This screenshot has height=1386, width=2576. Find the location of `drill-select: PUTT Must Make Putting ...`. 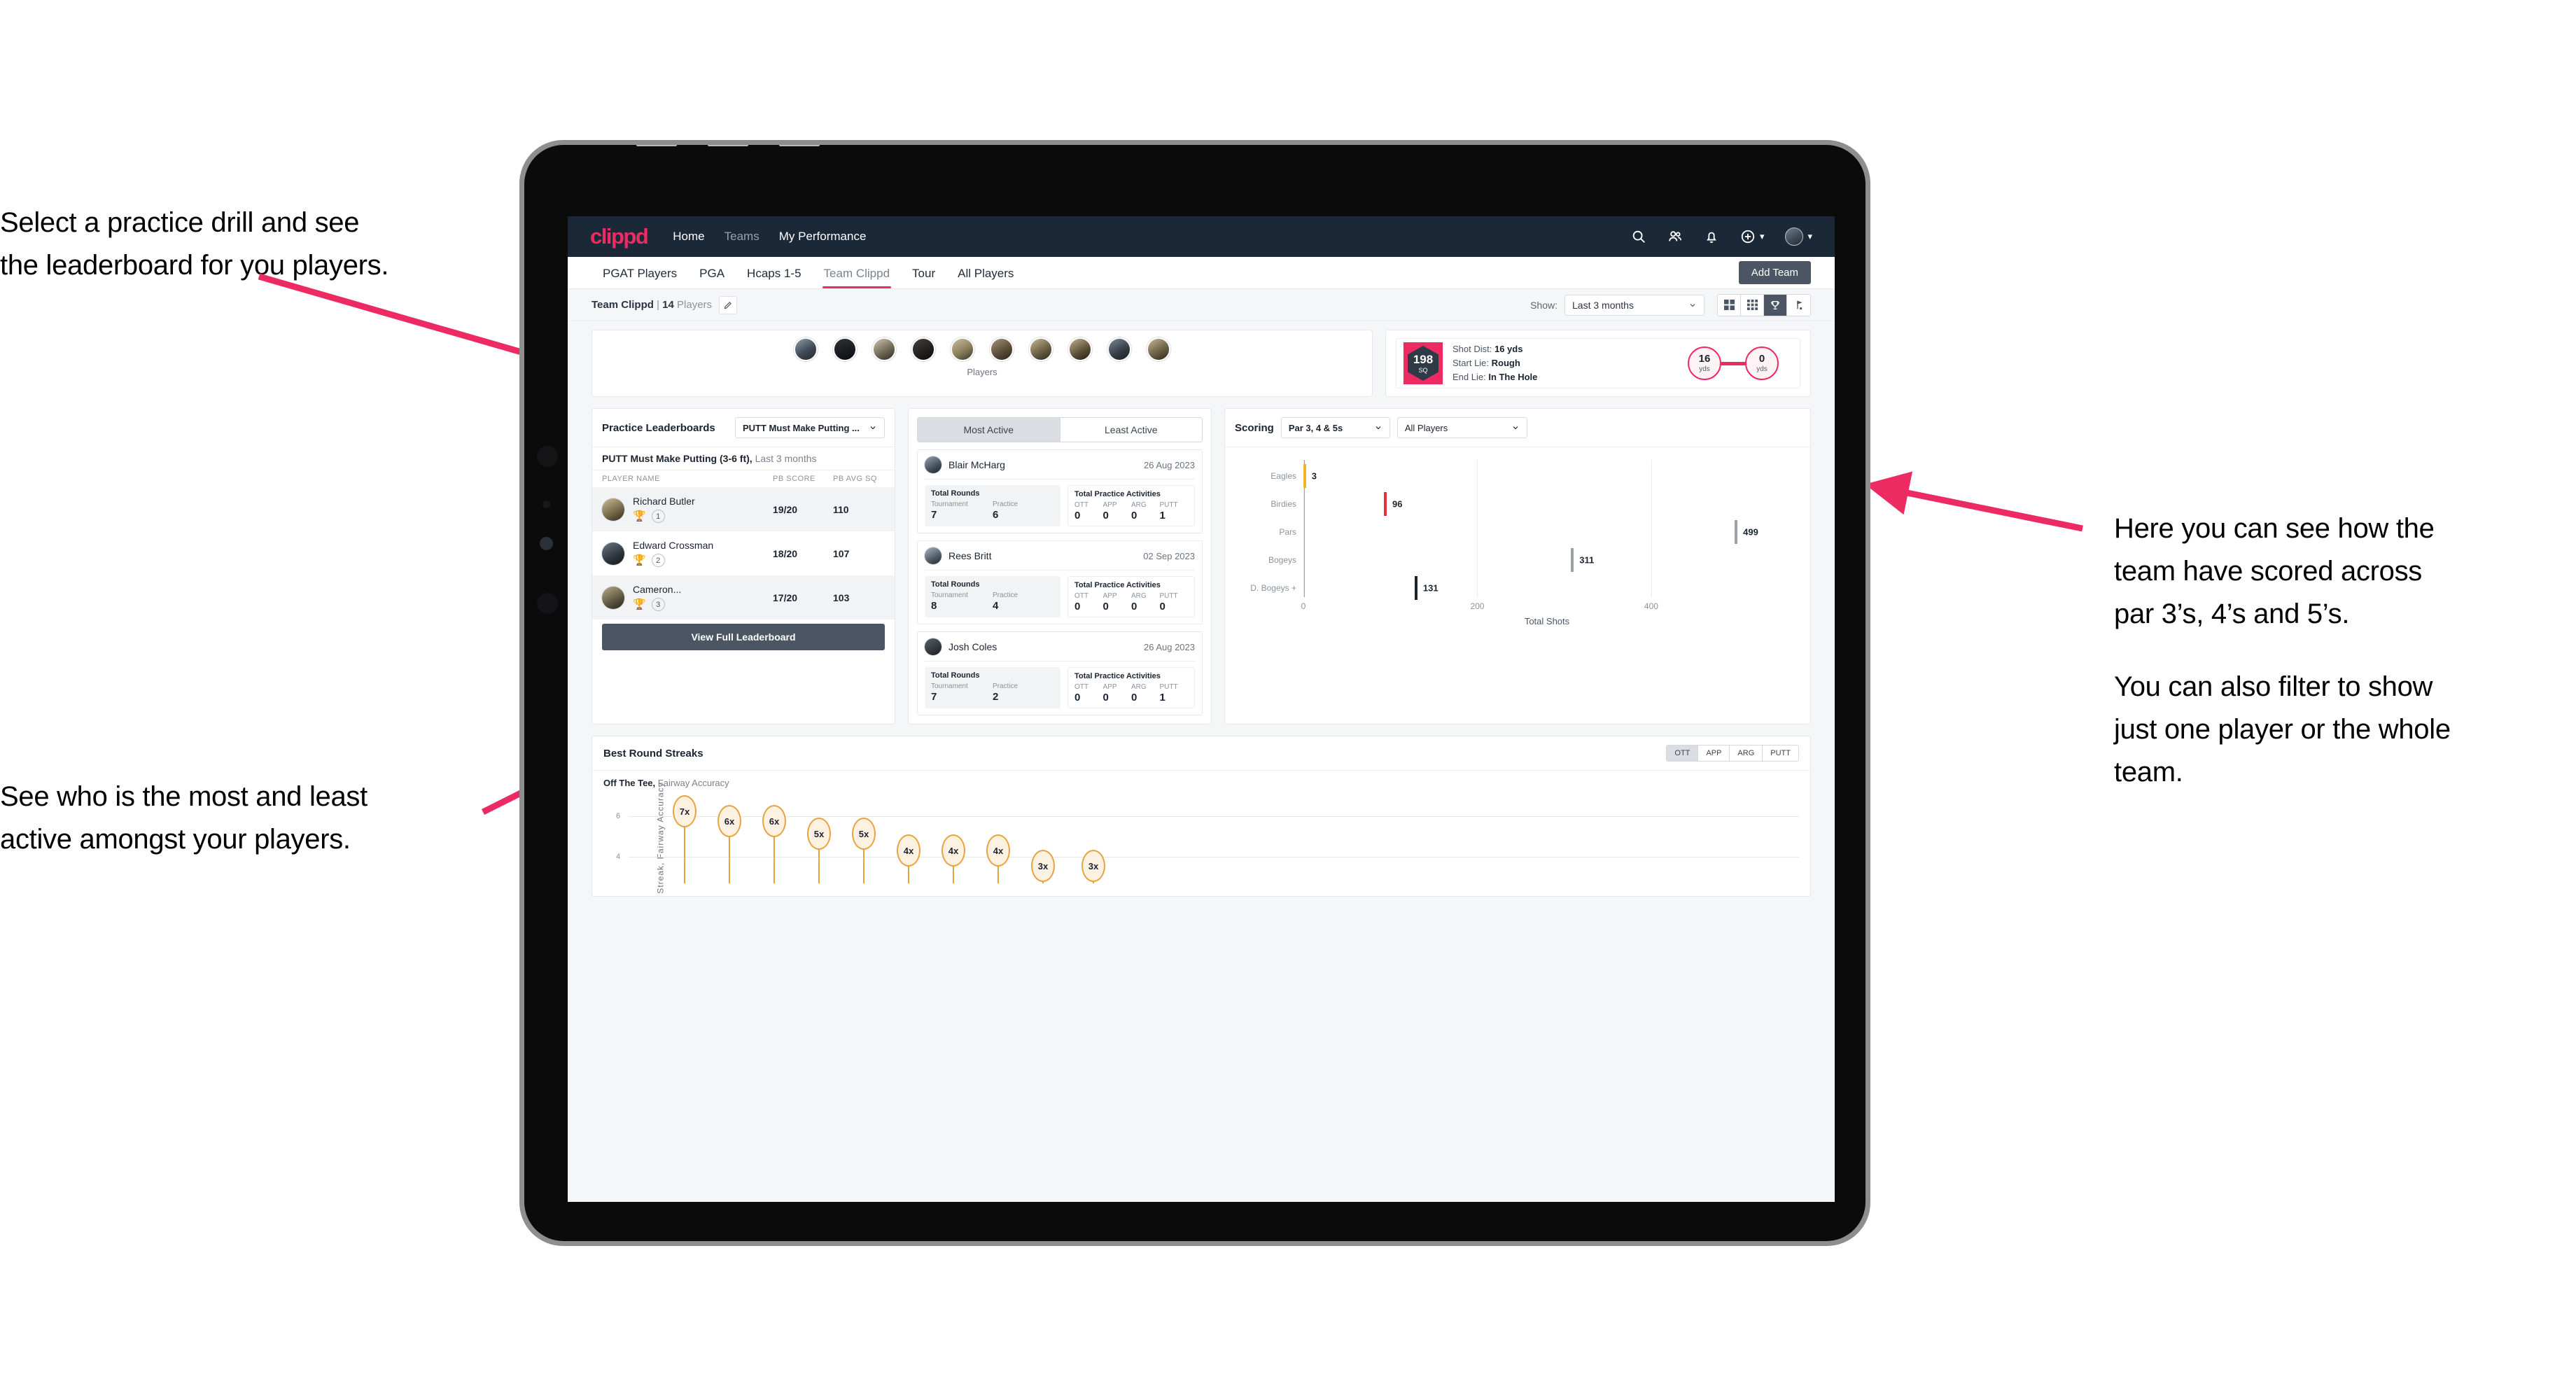

drill-select: PUTT Must Make Putting ... is located at coordinates (810, 427).